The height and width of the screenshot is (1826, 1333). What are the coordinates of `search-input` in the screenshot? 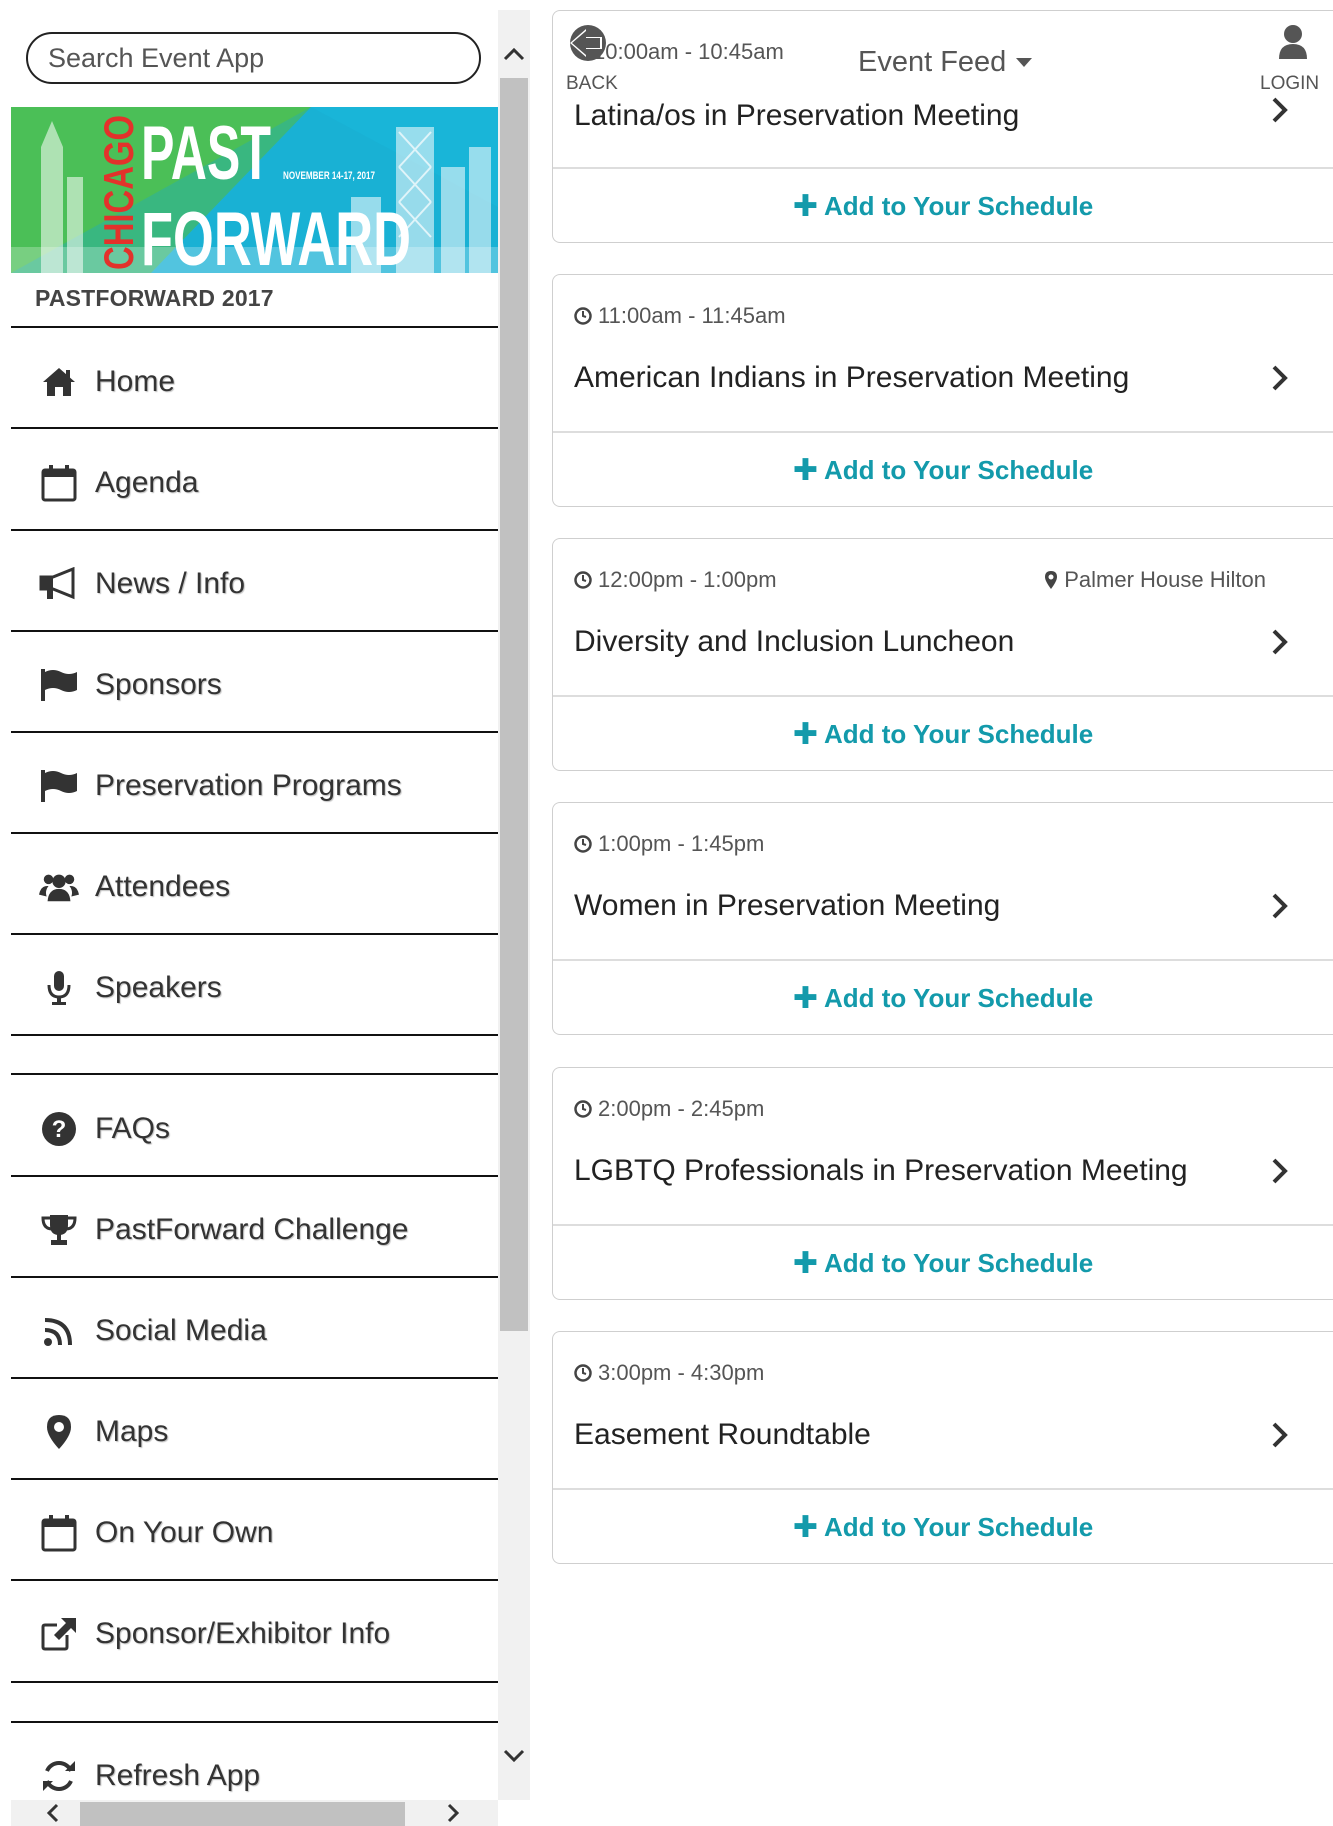 It's located at (253, 58).